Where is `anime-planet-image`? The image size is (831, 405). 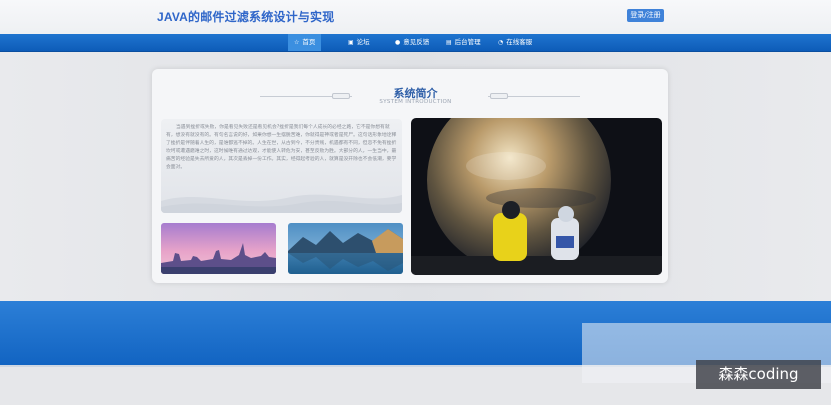 anime-planet-image is located at coordinates (536, 196).